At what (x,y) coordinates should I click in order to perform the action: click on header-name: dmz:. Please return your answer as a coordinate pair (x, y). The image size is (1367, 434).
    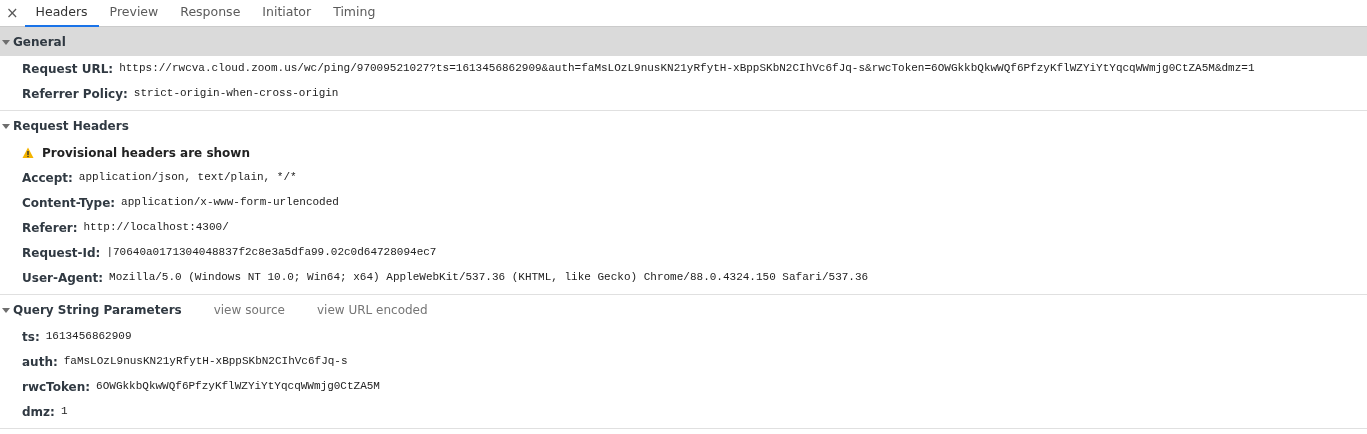
    Looking at the image, I should click on (38, 412).